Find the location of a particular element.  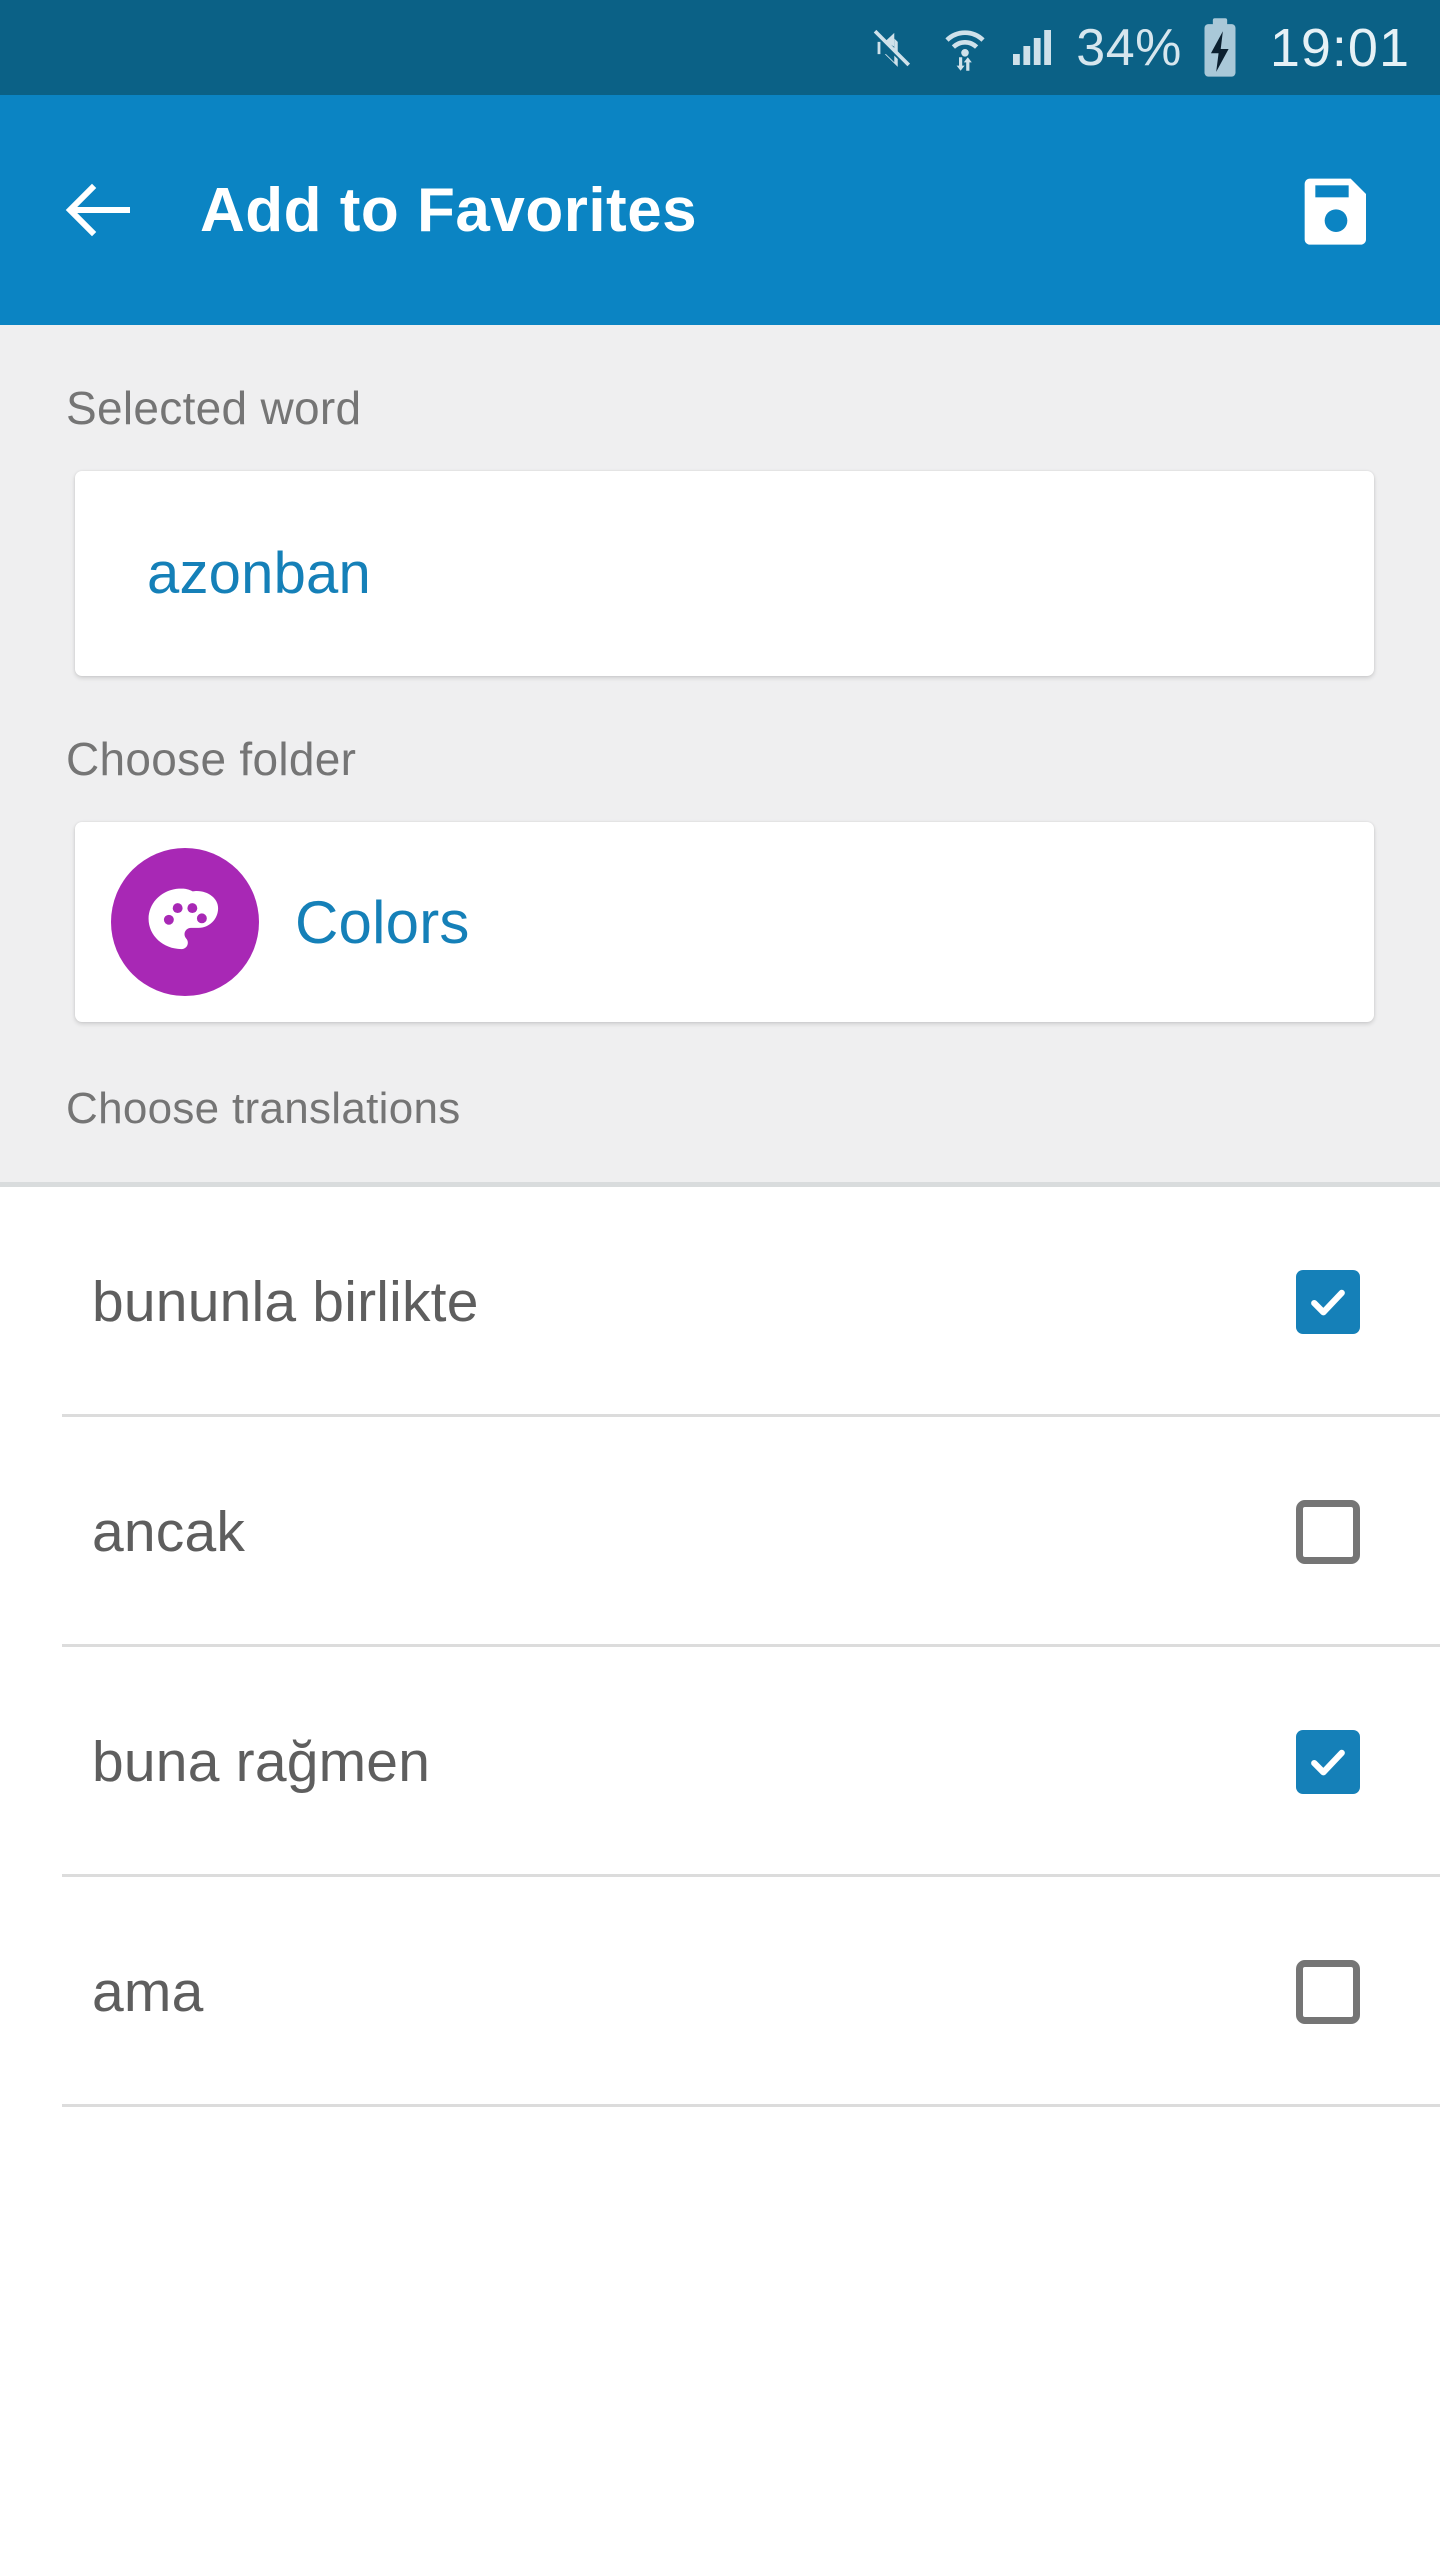

battery-percent-label: 34% is located at coordinates (1129, 47).